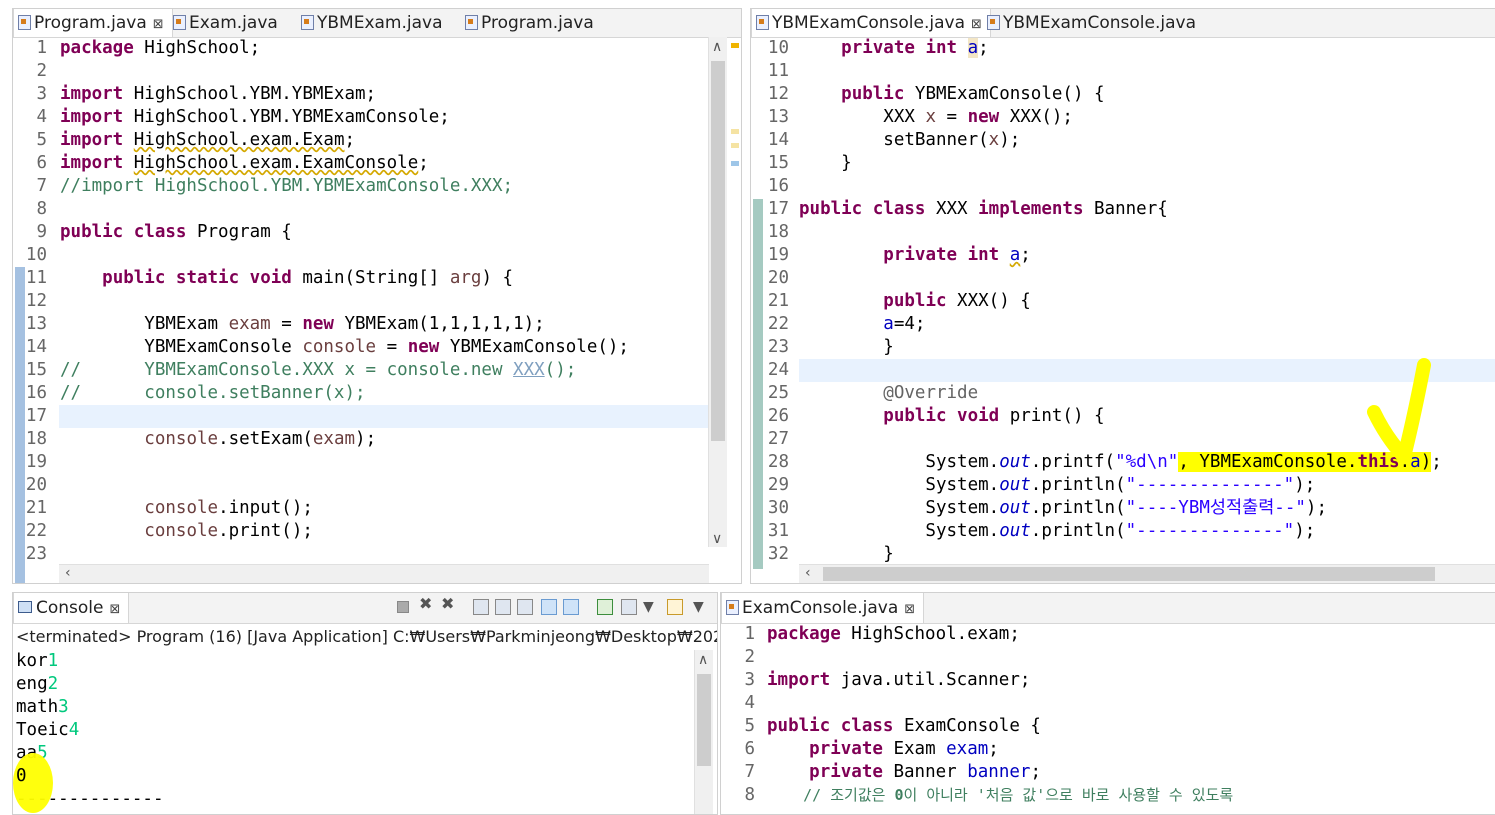 The image size is (1495, 815). Describe the element at coordinates (426, 603) in the screenshot. I see `remove-launch-icon: ✖` at that location.